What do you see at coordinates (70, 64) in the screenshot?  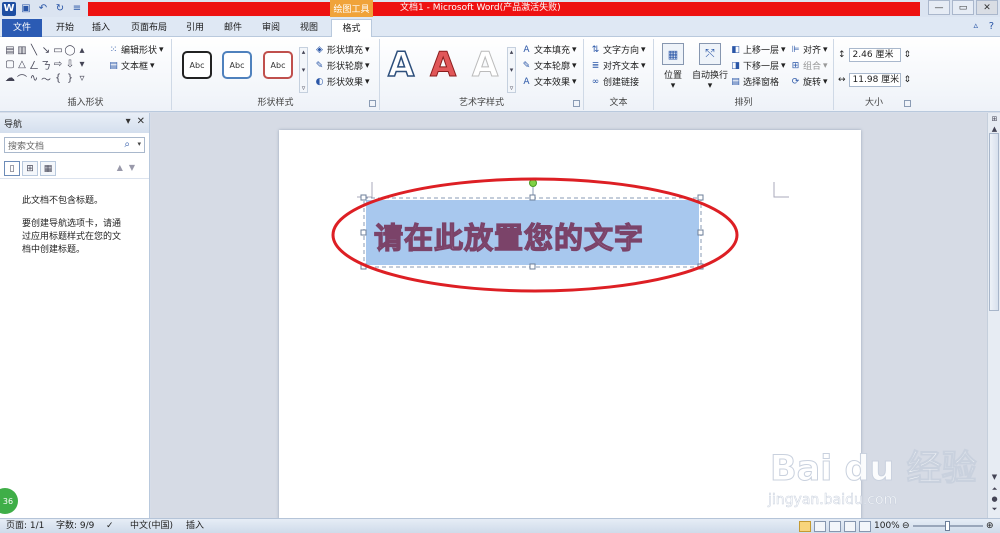 I see `down-arrow-shape-icon: ⇩` at bounding box center [70, 64].